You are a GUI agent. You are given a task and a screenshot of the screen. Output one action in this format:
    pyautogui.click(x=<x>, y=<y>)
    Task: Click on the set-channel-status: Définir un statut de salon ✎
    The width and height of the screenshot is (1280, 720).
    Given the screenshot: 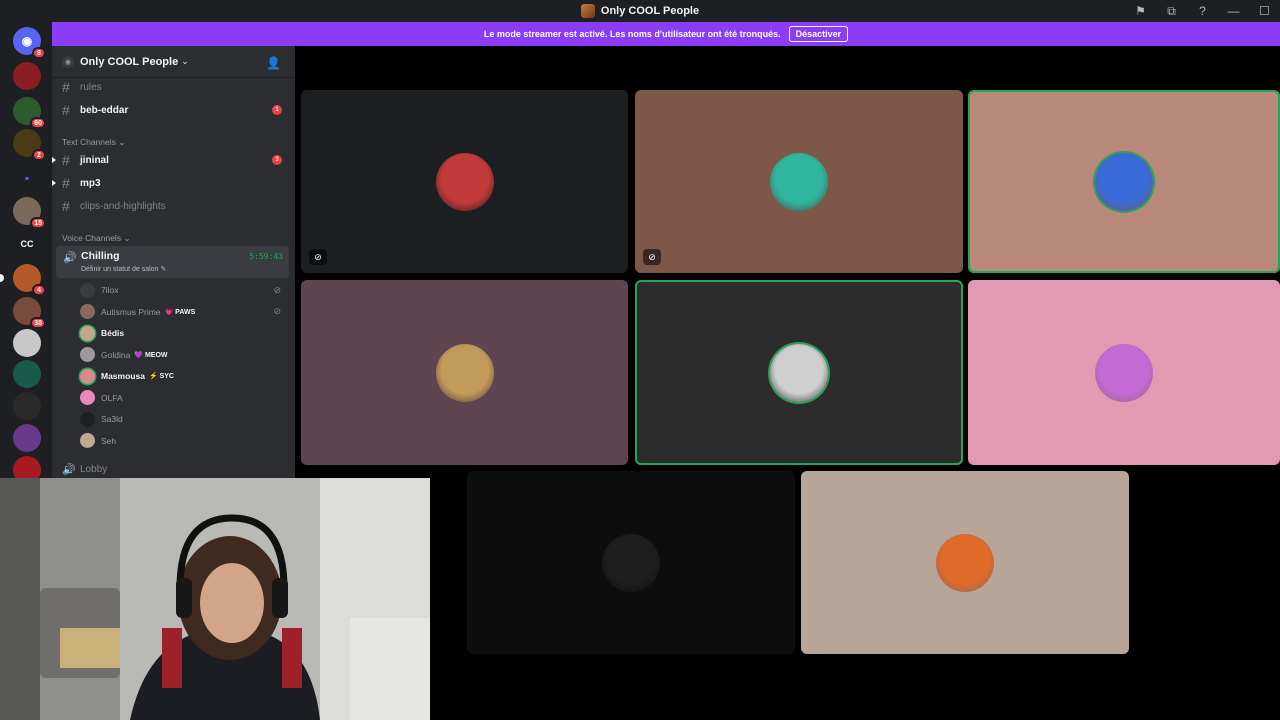 What is the action you would take?
    pyautogui.click(x=123, y=269)
    